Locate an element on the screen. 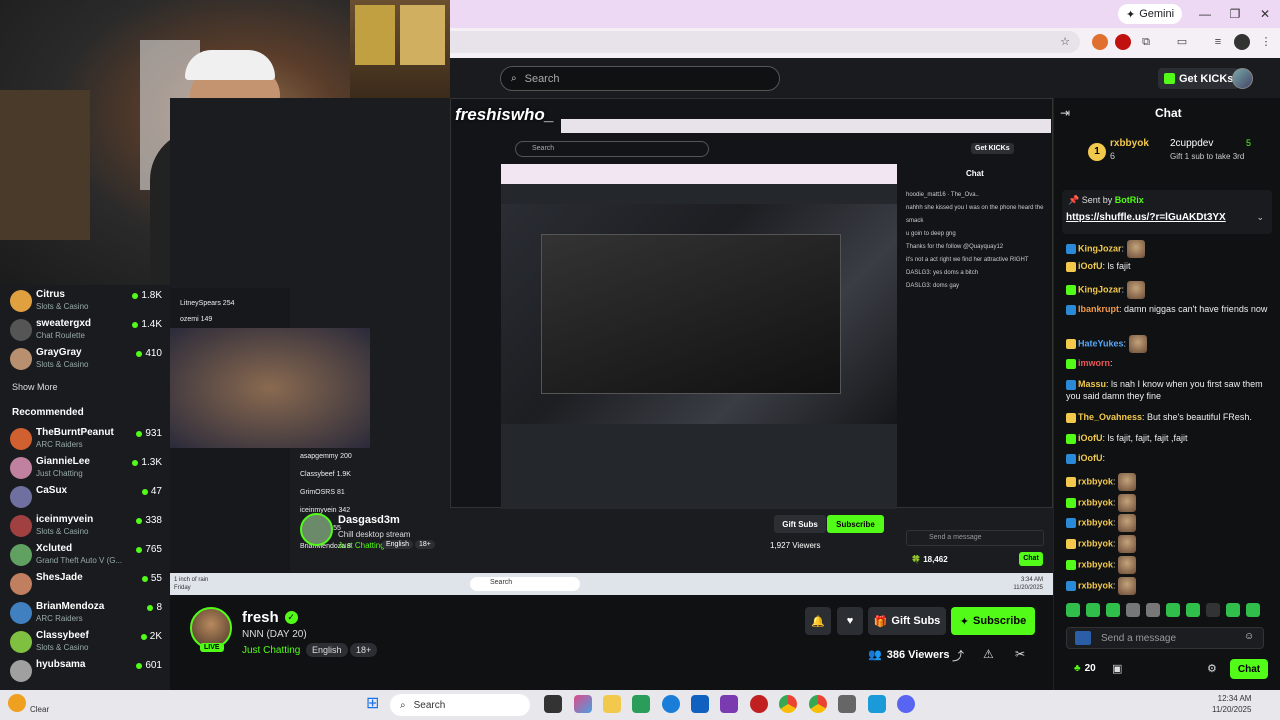  chat-send-button: Chat is located at coordinates (1249, 669).